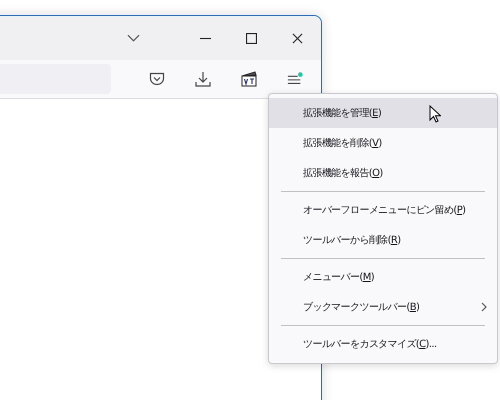 The image size is (500, 400). Describe the element at coordinates (297, 38) in the screenshot. I see `close-icon` at that location.